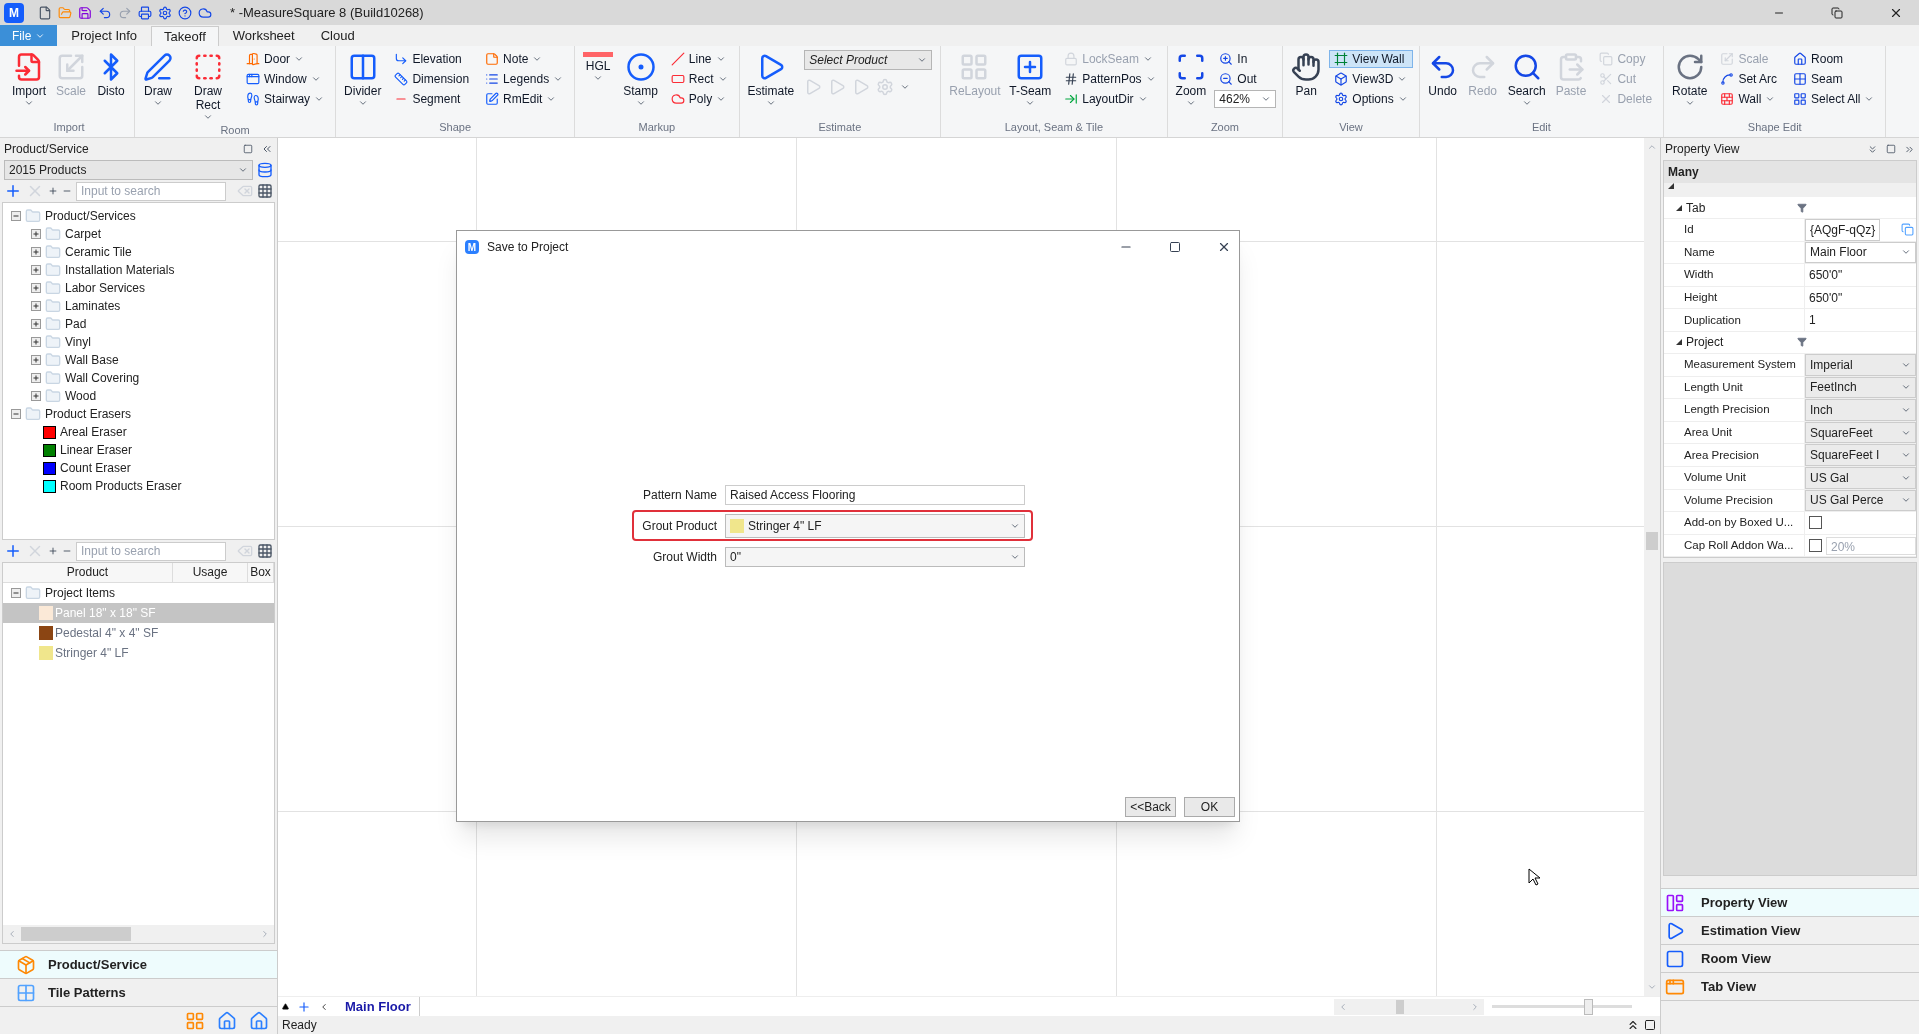 The height and width of the screenshot is (1034, 1919). Describe the element at coordinates (1245, 99) in the screenshot. I see `zoom-combo: 462%` at that location.